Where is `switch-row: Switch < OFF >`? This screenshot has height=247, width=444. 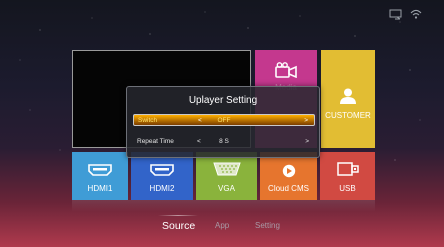 switch-row: Switch < OFF > is located at coordinates (224, 120).